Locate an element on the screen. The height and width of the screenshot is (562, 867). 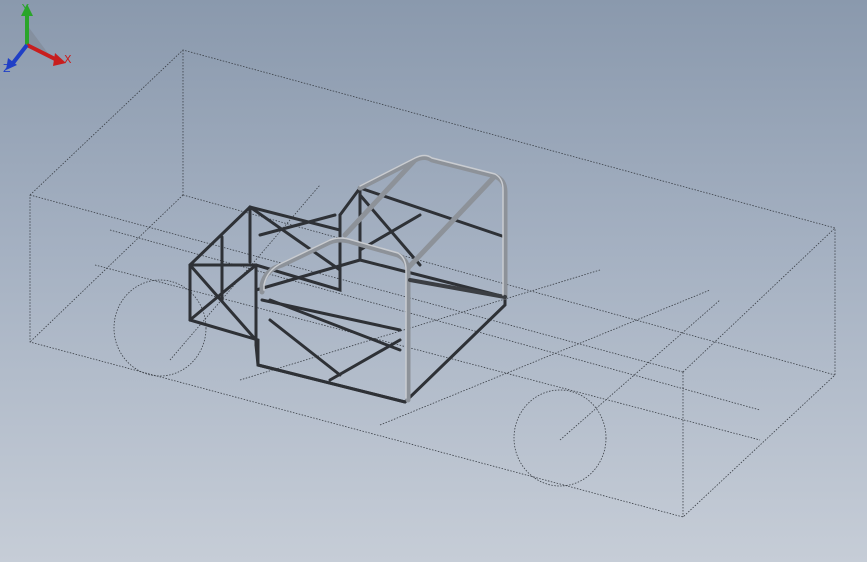
z-axis-label: Z is located at coordinates (7, 68).